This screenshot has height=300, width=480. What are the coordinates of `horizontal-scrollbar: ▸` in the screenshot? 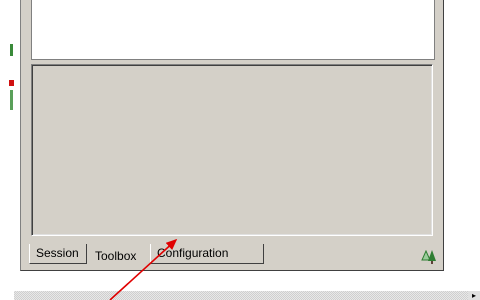 It's located at (247, 295).